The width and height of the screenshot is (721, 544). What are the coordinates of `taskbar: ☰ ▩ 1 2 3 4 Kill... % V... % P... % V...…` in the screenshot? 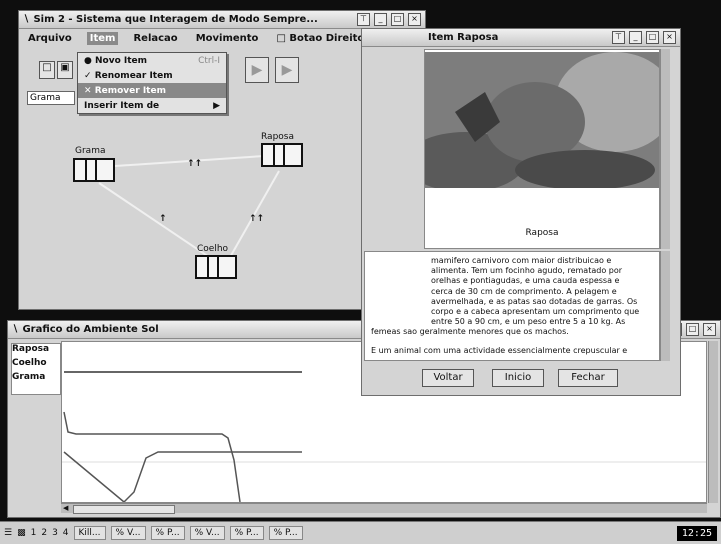 It's located at (360, 532).